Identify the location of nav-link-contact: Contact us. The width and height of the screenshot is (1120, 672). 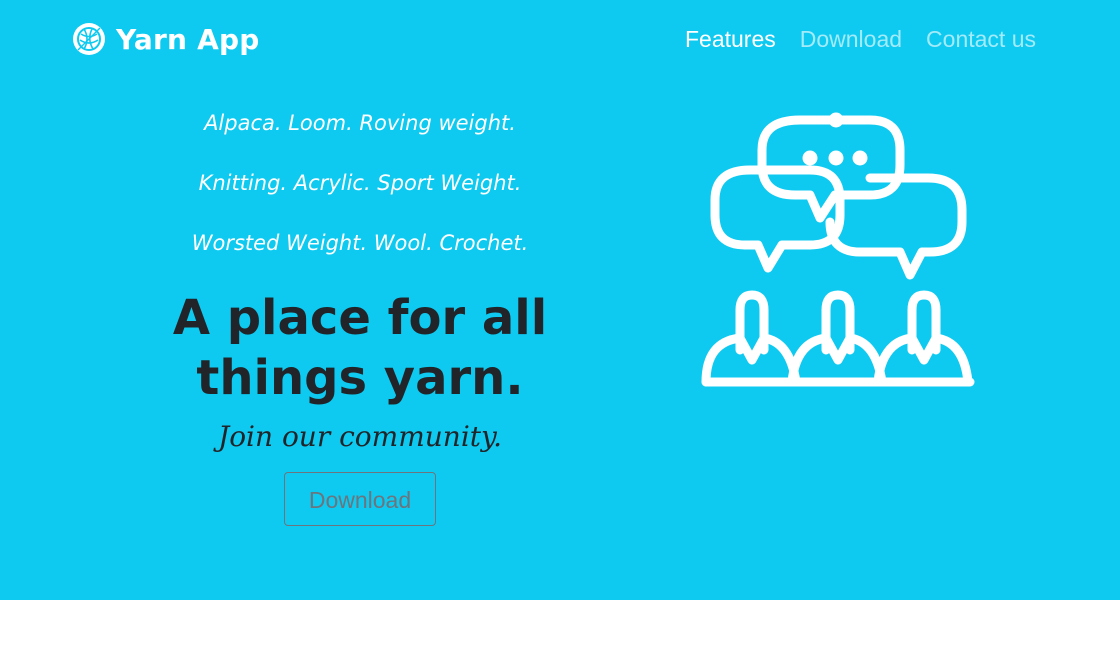
(981, 39).